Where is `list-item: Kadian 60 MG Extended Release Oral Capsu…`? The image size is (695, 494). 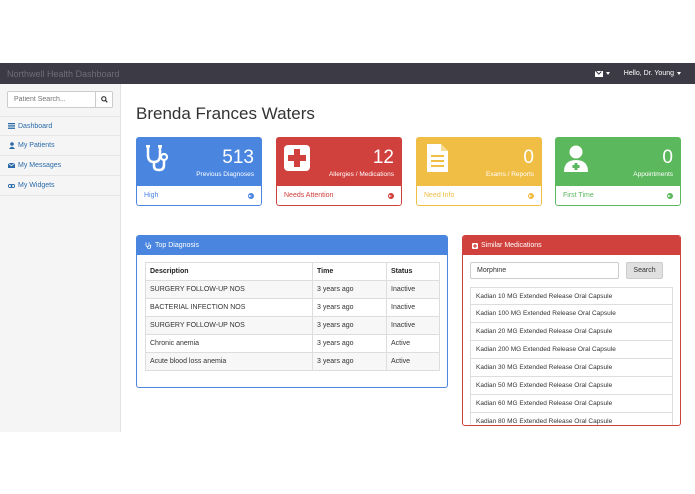
list-item: Kadian 60 MG Extended Release Oral Capsu… is located at coordinates (571, 404).